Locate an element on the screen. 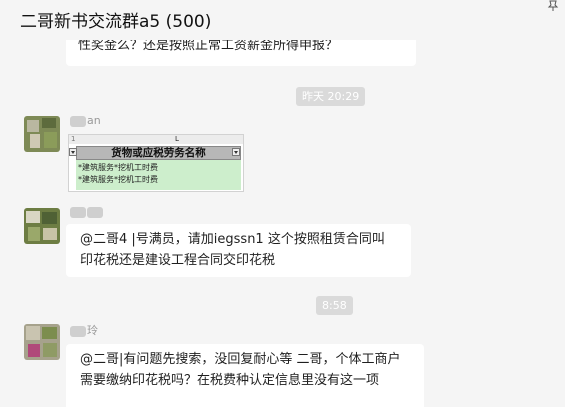 This screenshot has height=407, width=565. sender-name is located at coordinates (87, 211).